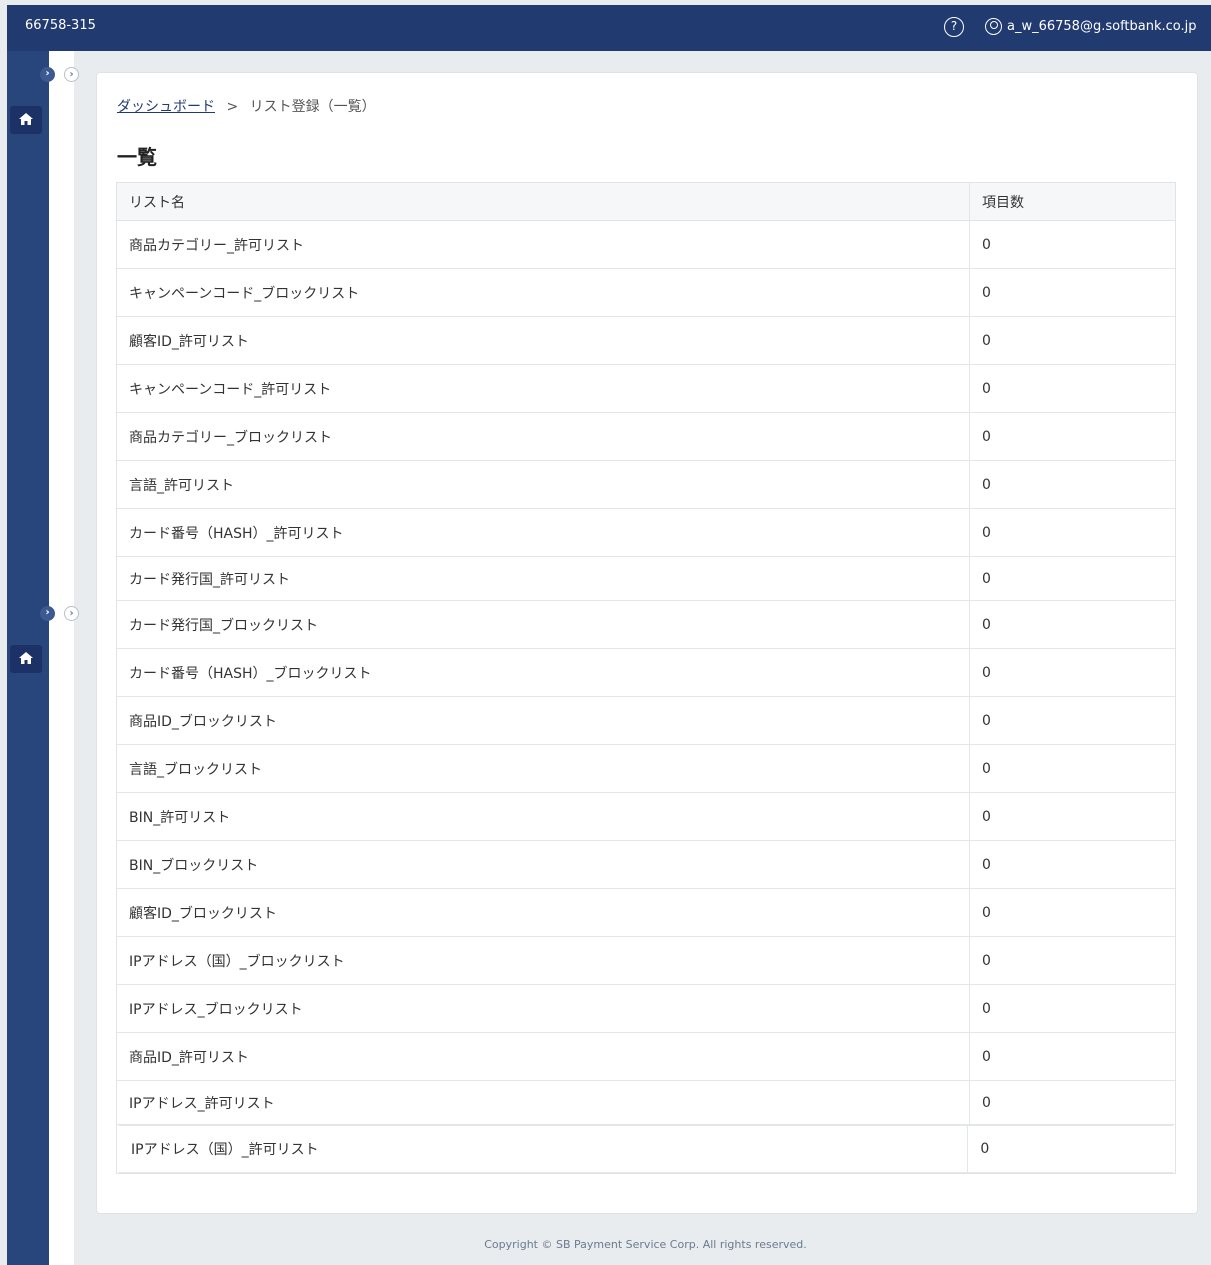 This screenshot has width=1211, height=1265. What do you see at coordinates (246, 106) in the screenshot?
I see `breadcrumb: ダッシュボード > リスト登録（一覧）` at bounding box center [246, 106].